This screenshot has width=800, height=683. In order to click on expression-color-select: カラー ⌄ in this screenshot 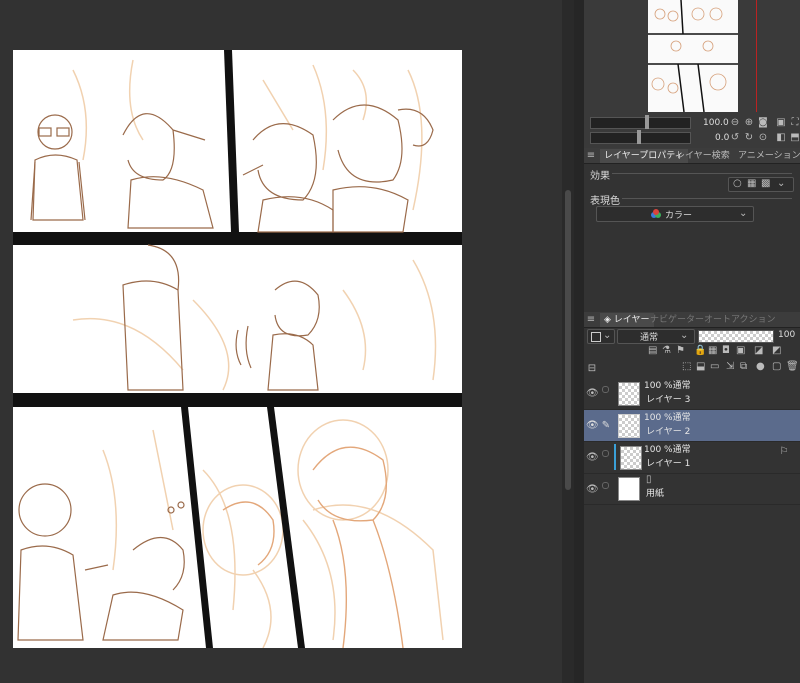, I will do `click(675, 214)`.